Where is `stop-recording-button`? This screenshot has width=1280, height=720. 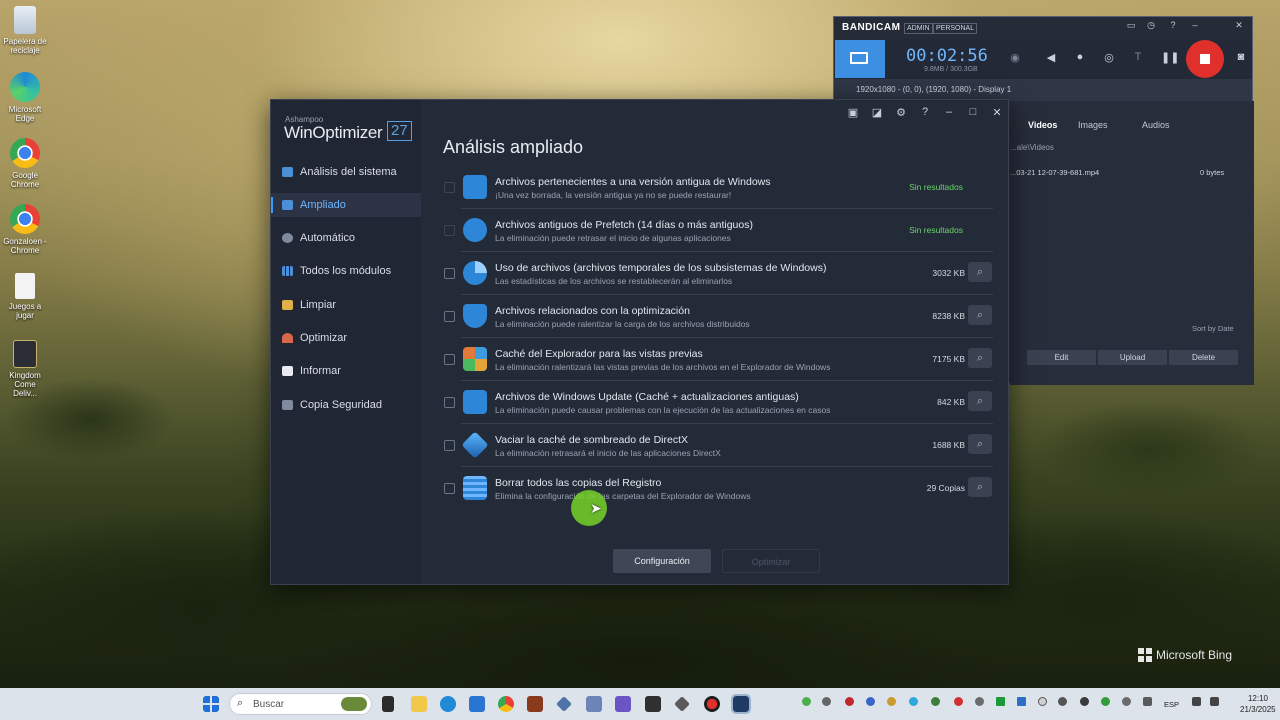 stop-recording-button is located at coordinates (1205, 59).